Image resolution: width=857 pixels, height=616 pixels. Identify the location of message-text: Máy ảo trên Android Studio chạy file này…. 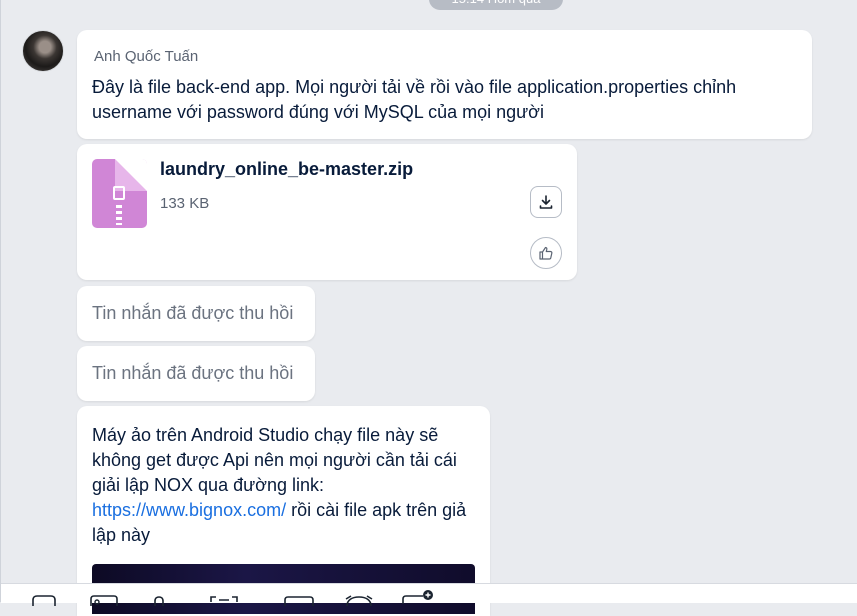
(284, 485).